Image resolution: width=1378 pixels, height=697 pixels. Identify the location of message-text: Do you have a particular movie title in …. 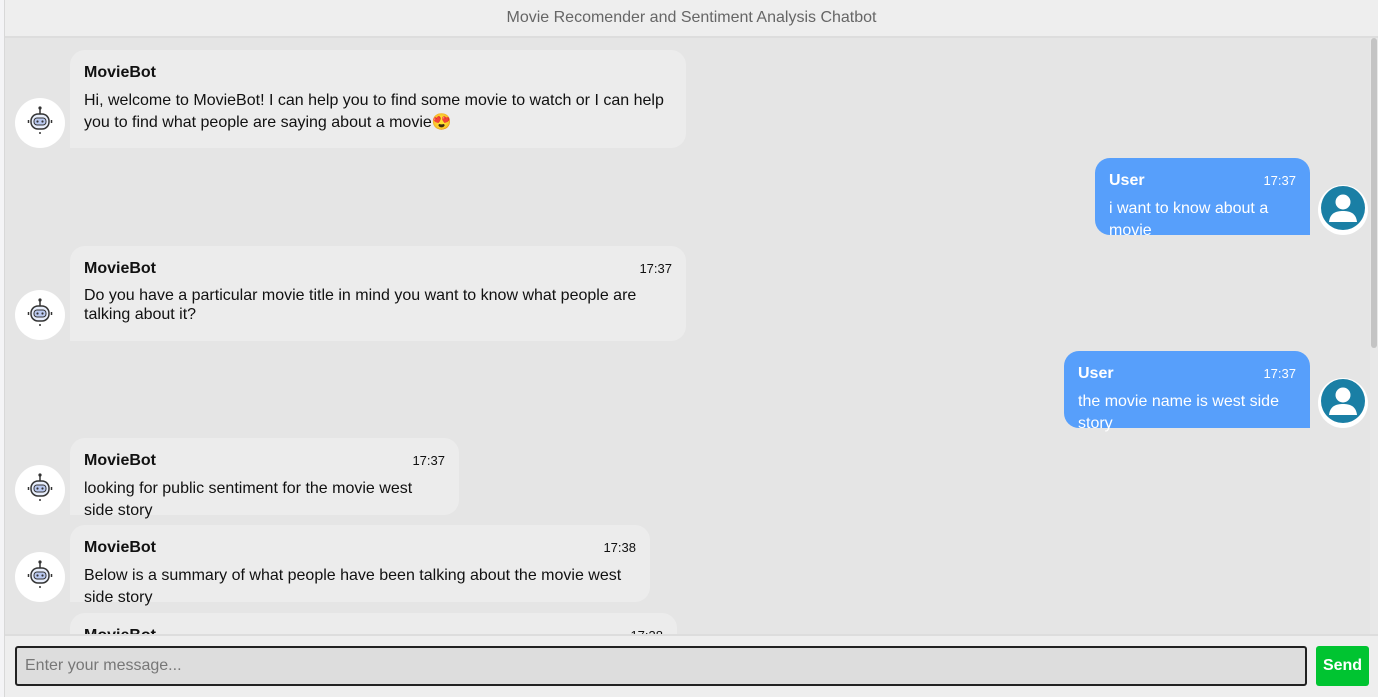
(360, 305).